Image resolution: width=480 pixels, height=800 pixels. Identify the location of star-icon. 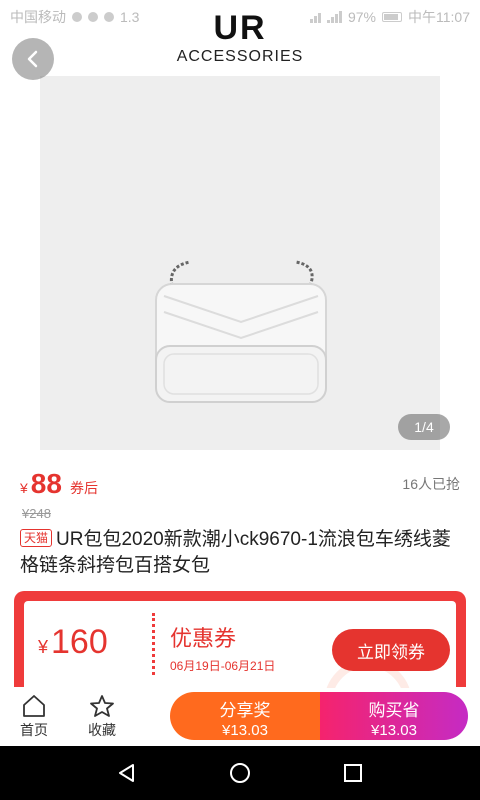
(102, 706).